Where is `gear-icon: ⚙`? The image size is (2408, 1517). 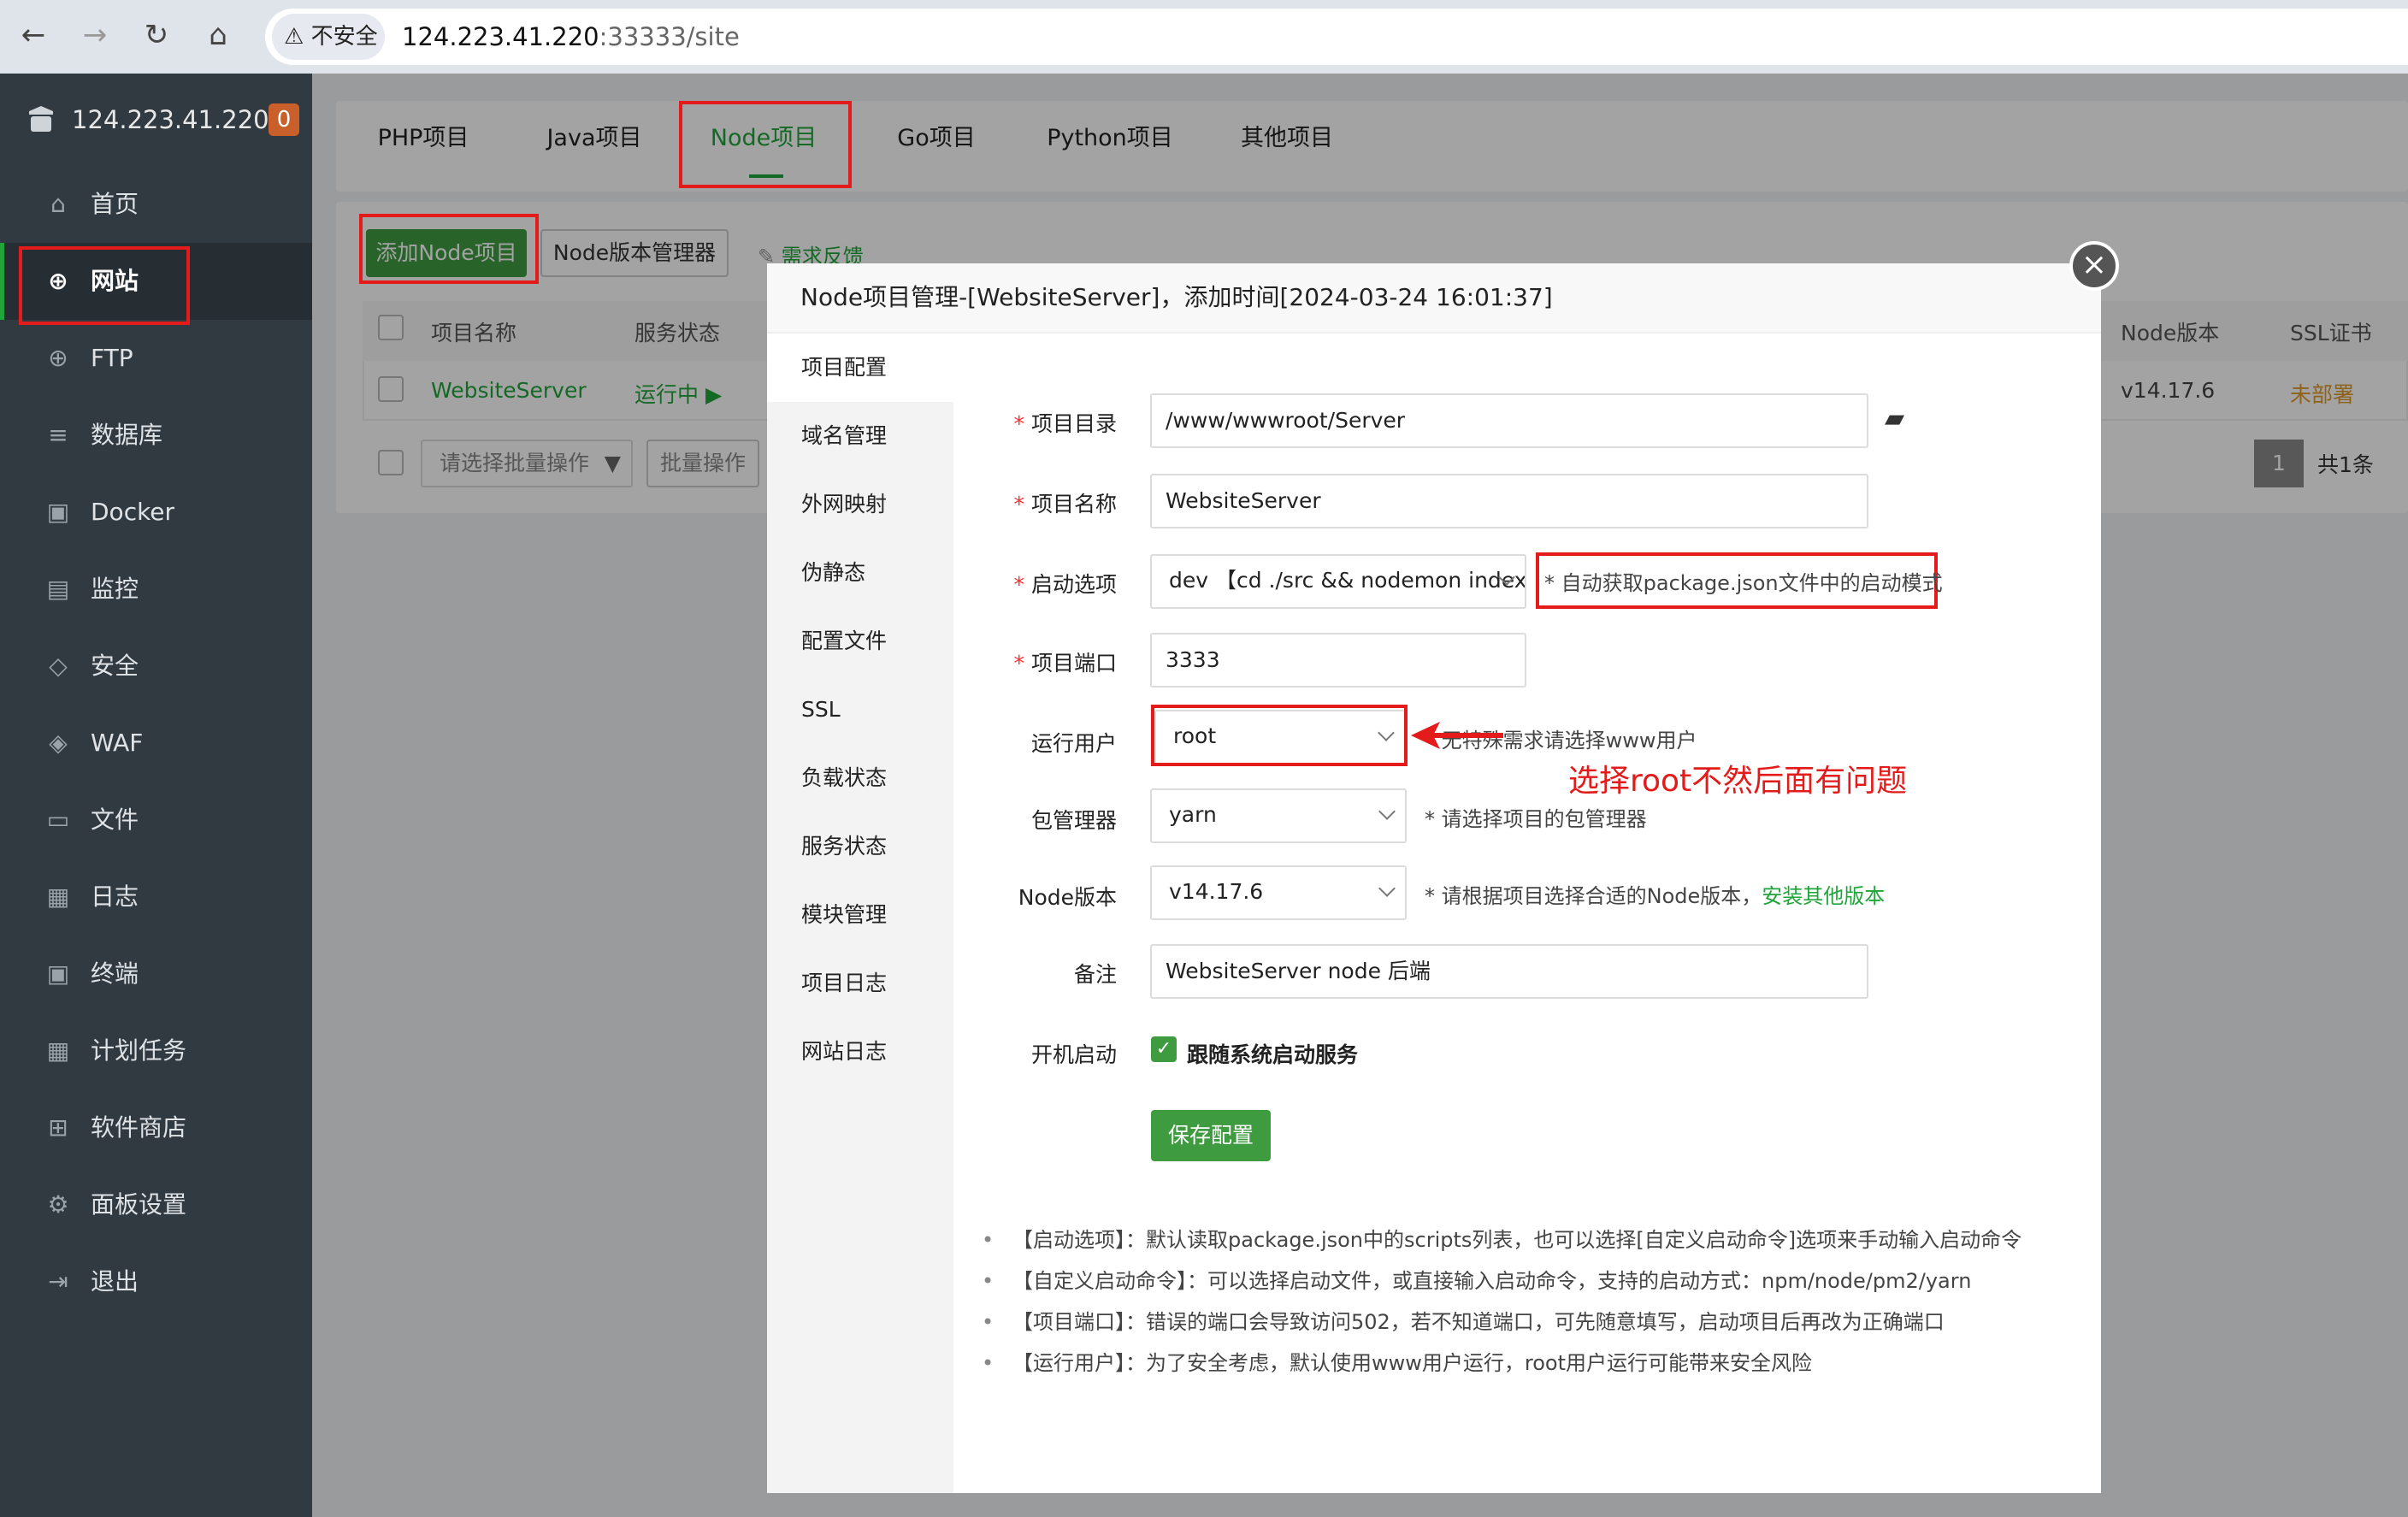
gear-icon: ⚙ is located at coordinates (58, 1204).